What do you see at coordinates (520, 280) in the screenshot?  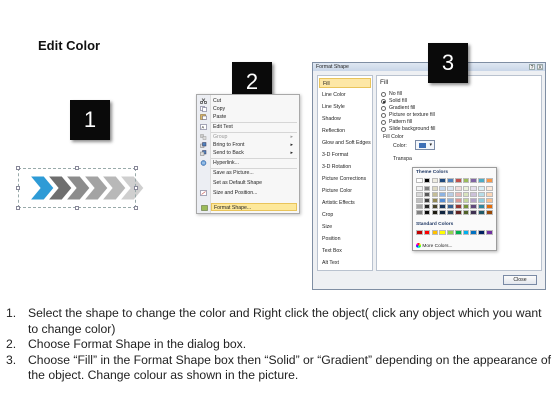 I see `close-button: Close` at bounding box center [520, 280].